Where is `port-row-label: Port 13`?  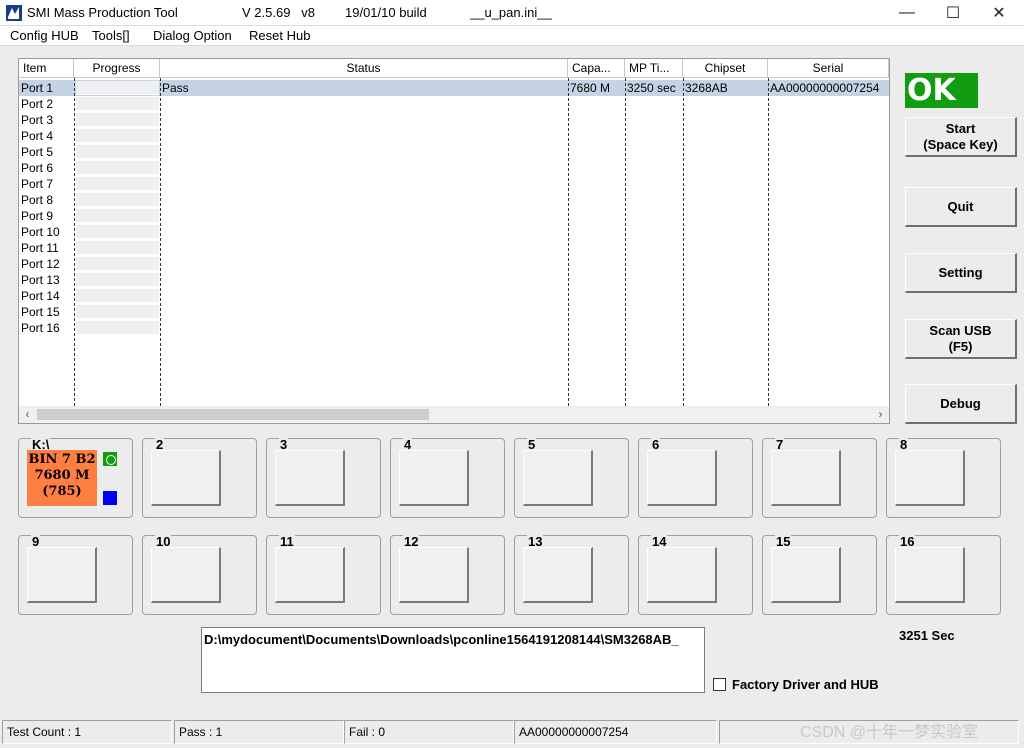
port-row-label: Port 13 is located at coordinates (40, 280).